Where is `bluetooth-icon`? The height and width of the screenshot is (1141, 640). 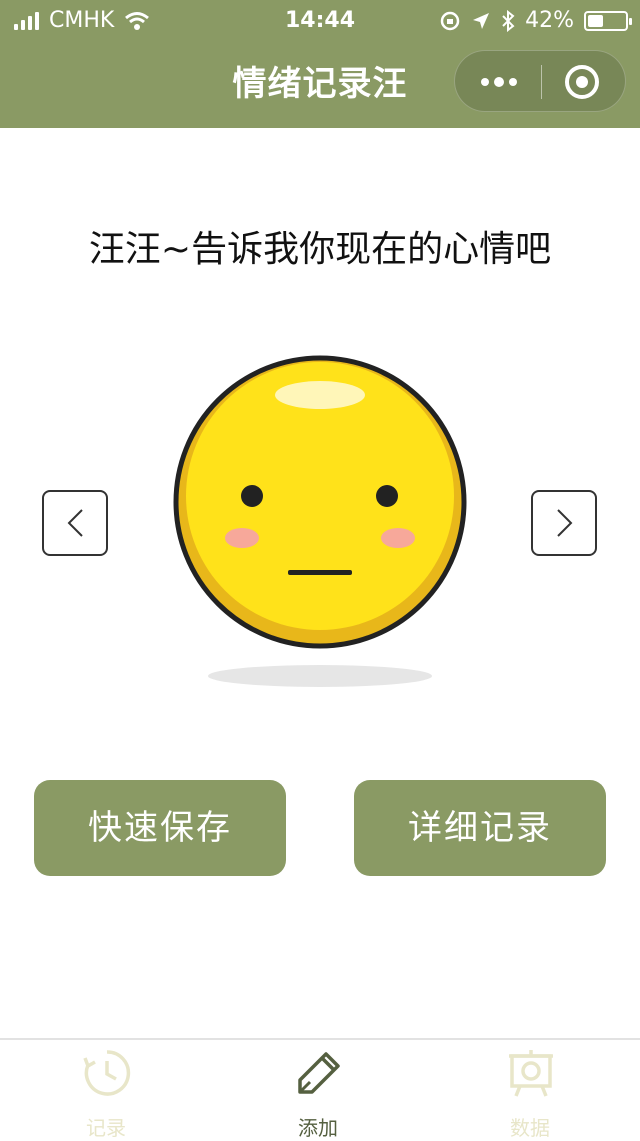 bluetooth-icon is located at coordinates (508, 20).